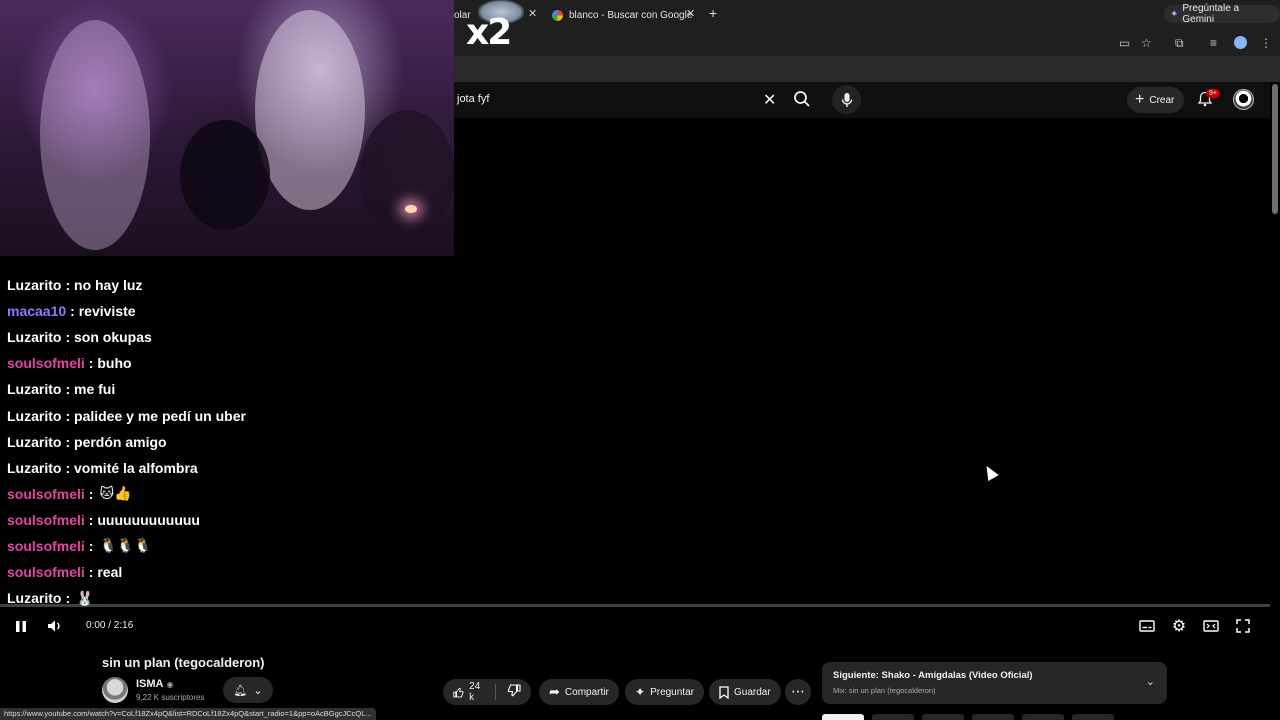 The width and height of the screenshot is (1280, 720). Describe the element at coordinates (116, 441) in the screenshot. I see `chat-text: : perdón amigo` at that location.